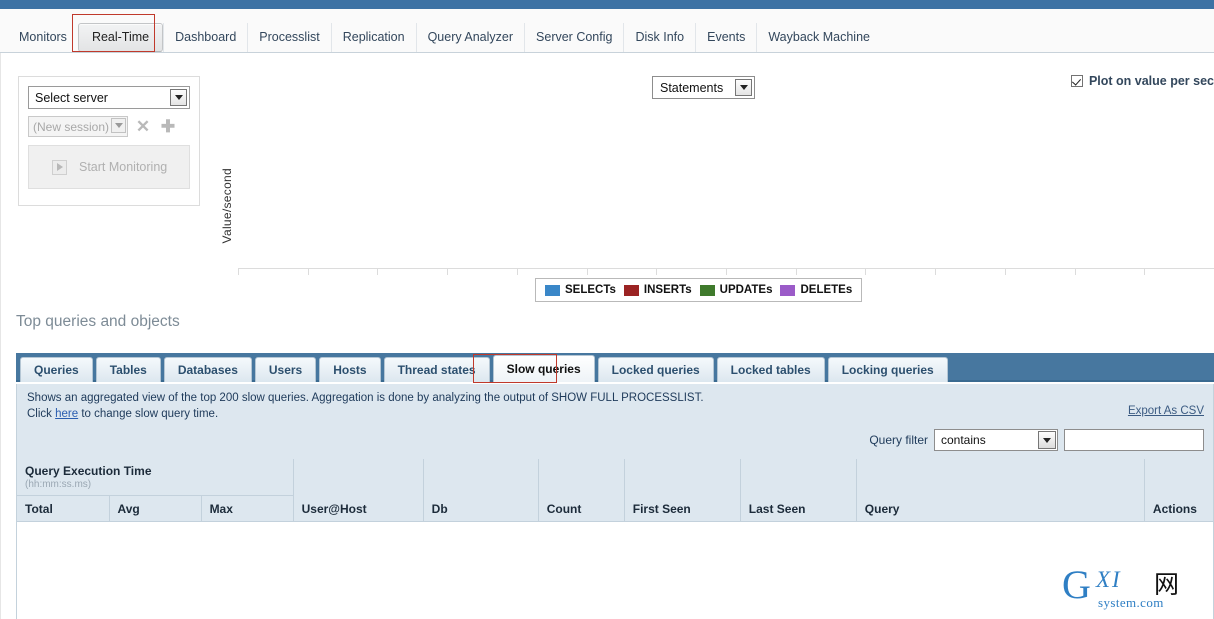 The image size is (1214, 619). I want to click on col-header-user-host: User@Host, so click(358, 490).